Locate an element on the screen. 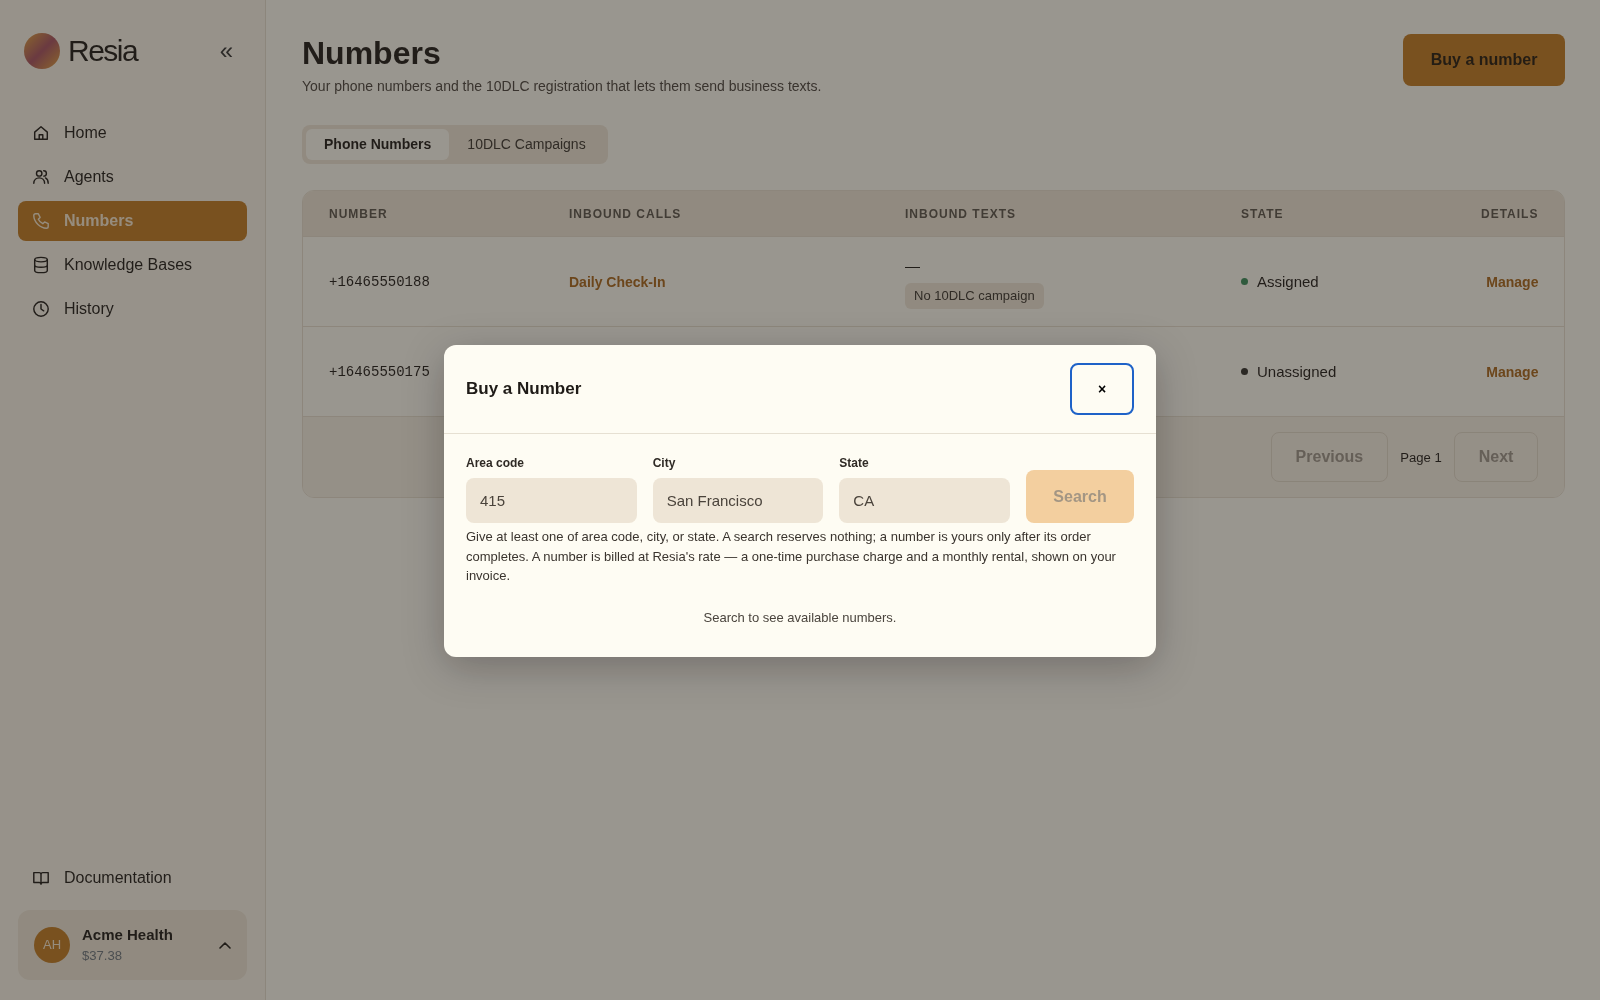 This screenshot has width=1600, height=1000. account-switcher: AH Acme Health $37.38 is located at coordinates (132, 944).